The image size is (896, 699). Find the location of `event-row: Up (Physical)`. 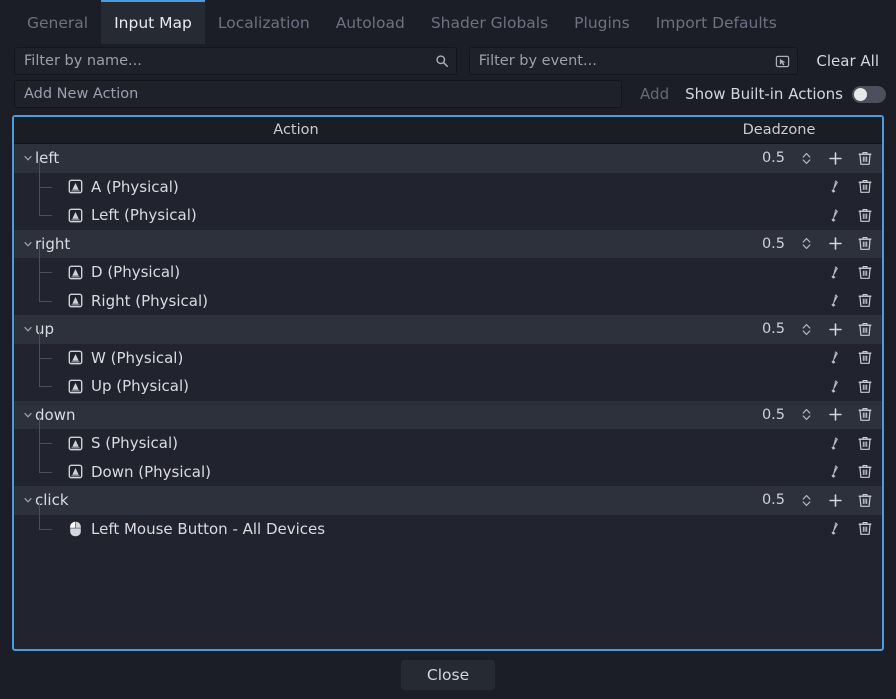

event-row: Up (Physical) is located at coordinates (448, 379).